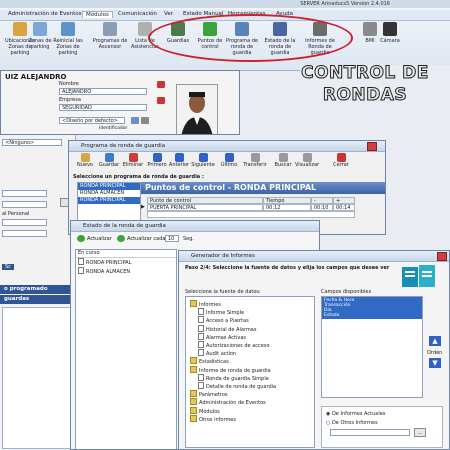  Describe the element at coordinates (81, 238) in the screenshot. I see `refresh-icon` at that location.